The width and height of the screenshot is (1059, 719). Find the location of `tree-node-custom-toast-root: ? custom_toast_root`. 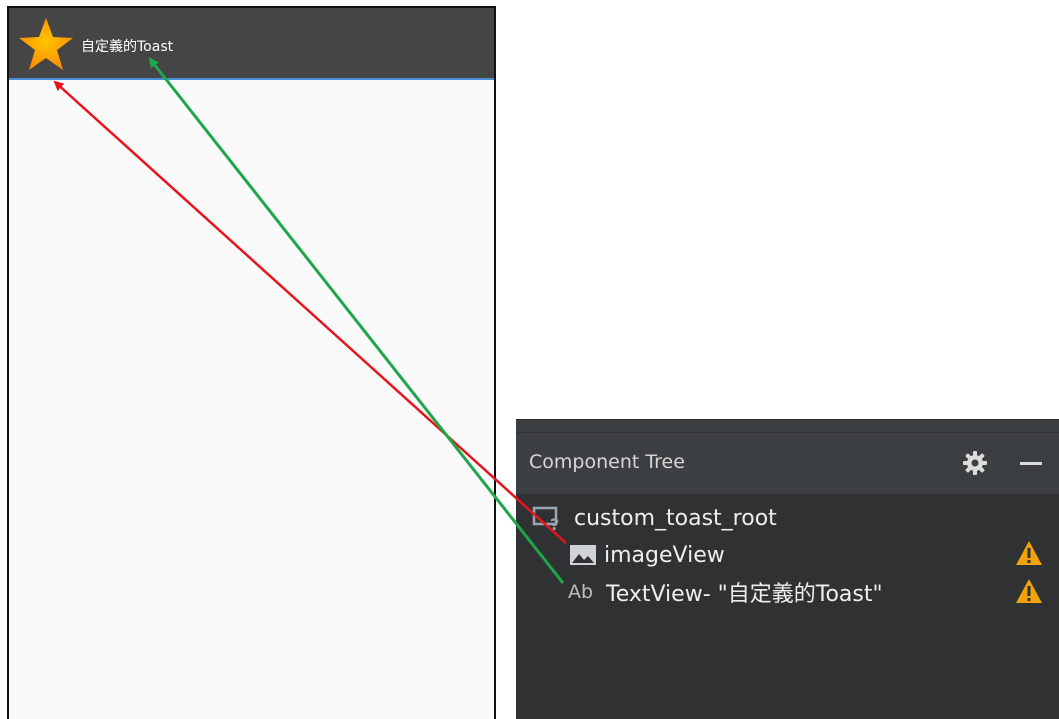

tree-node-custom-toast-root: ? custom_toast_root is located at coordinates (654, 518).